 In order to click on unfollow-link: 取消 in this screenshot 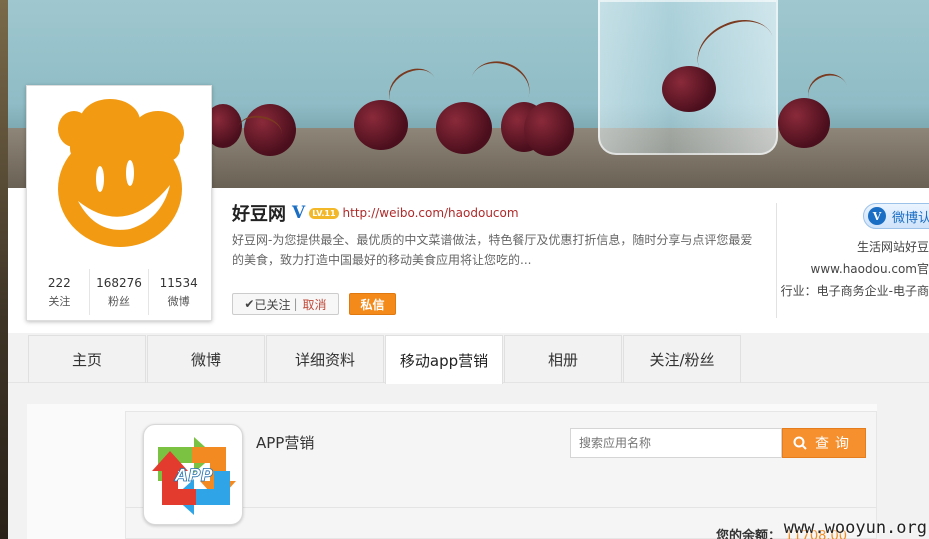, I will do `click(315, 304)`.